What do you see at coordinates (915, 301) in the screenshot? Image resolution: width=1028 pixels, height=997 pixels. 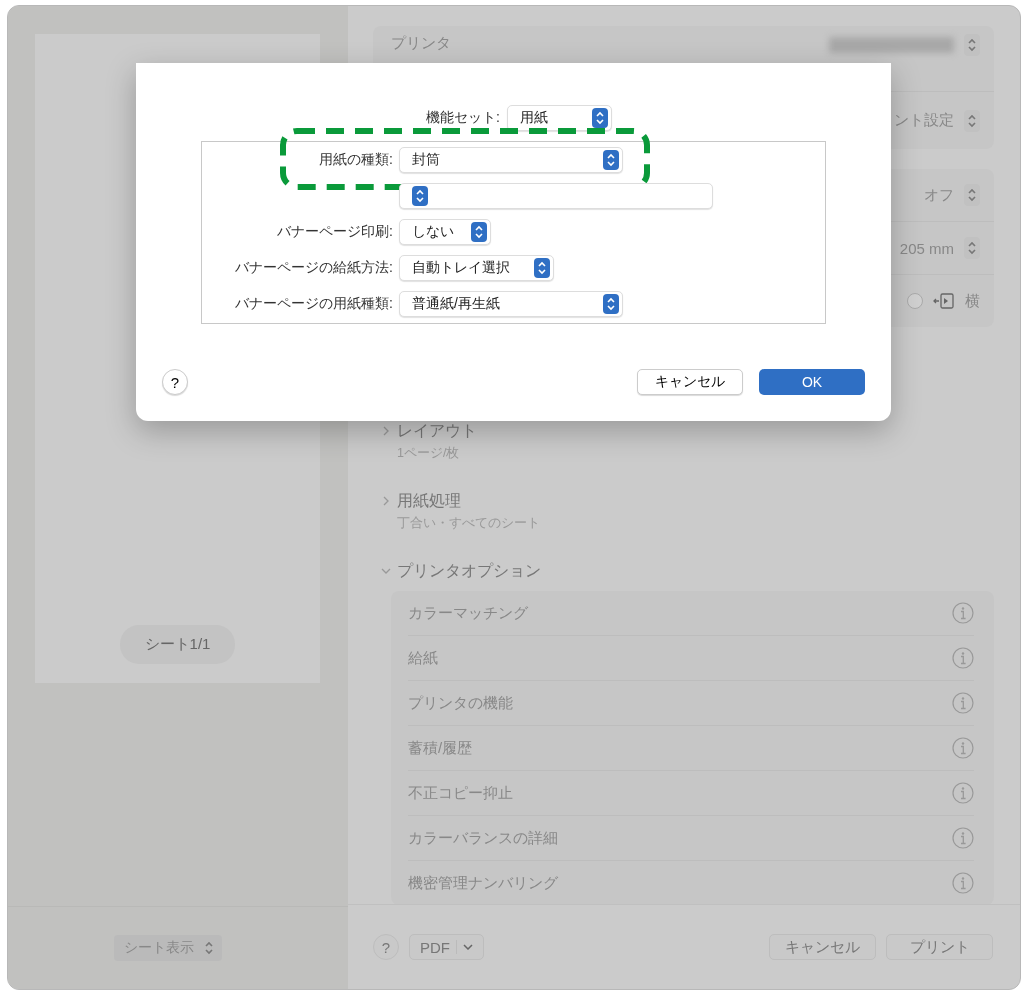 I see `radio-button` at bounding box center [915, 301].